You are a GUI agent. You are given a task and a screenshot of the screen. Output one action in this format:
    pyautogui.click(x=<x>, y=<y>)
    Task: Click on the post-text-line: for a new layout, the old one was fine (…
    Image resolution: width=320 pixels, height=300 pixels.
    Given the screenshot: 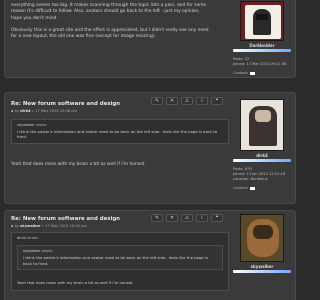 What is the action you would take?
    pyautogui.click(x=83, y=37)
    